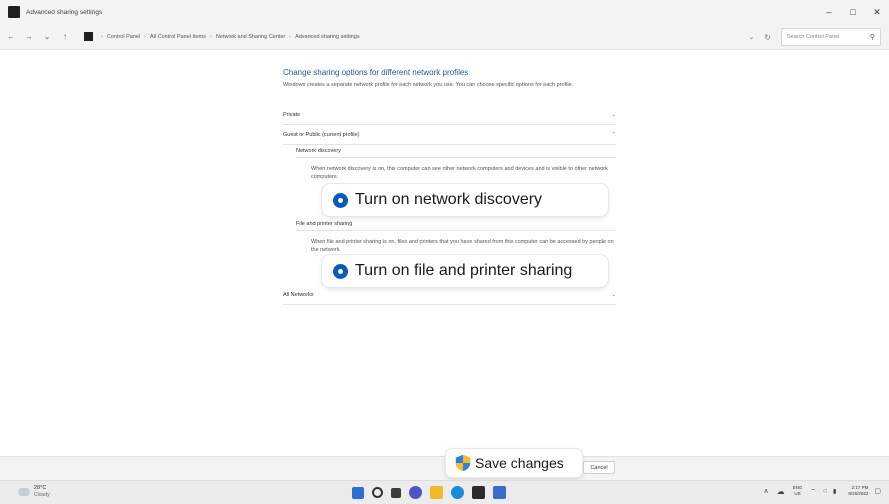 Image resolution: width=889 pixels, height=504 pixels. What do you see at coordinates (29, 36) in the screenshot?
I see `forward-arrow-icon: →` at bounding box center [29, 36].